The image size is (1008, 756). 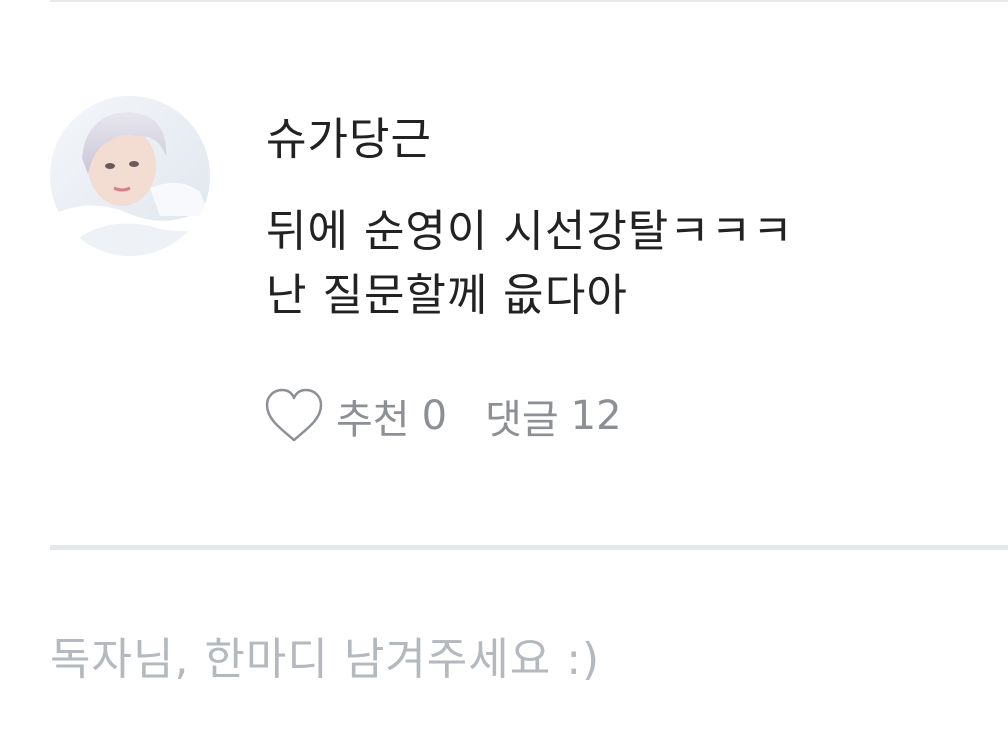 I want to click on avatar, so click(x=130, y=176).